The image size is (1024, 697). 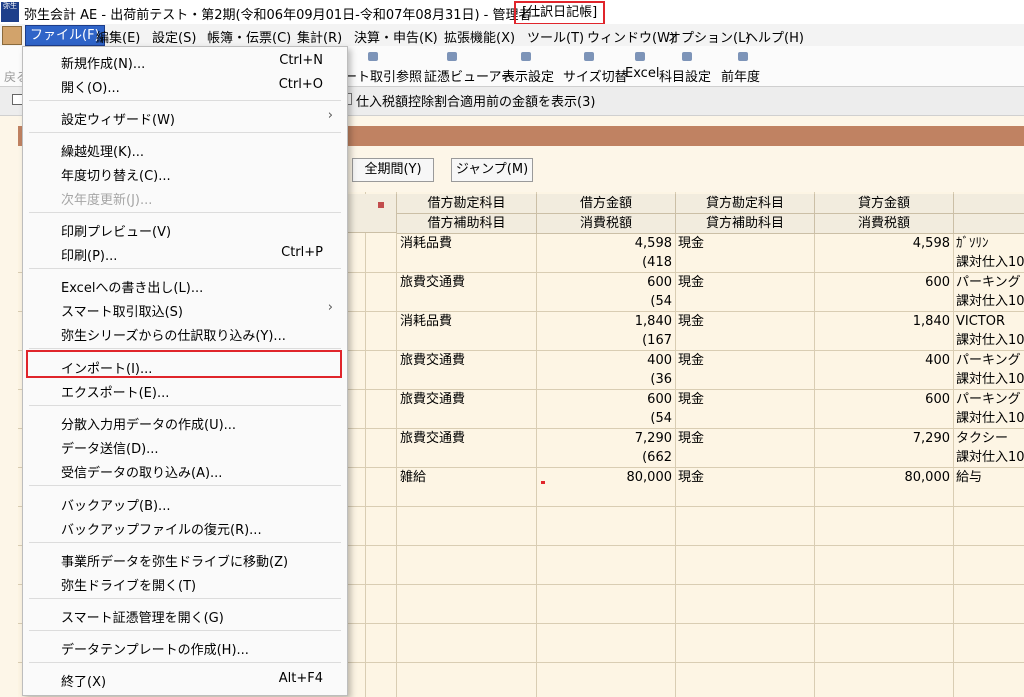 What do you see at coordinates (631, 36) in the screenshot?
I see `menu-window: ウィンドウ(W)` at bounding box center [631, 36].